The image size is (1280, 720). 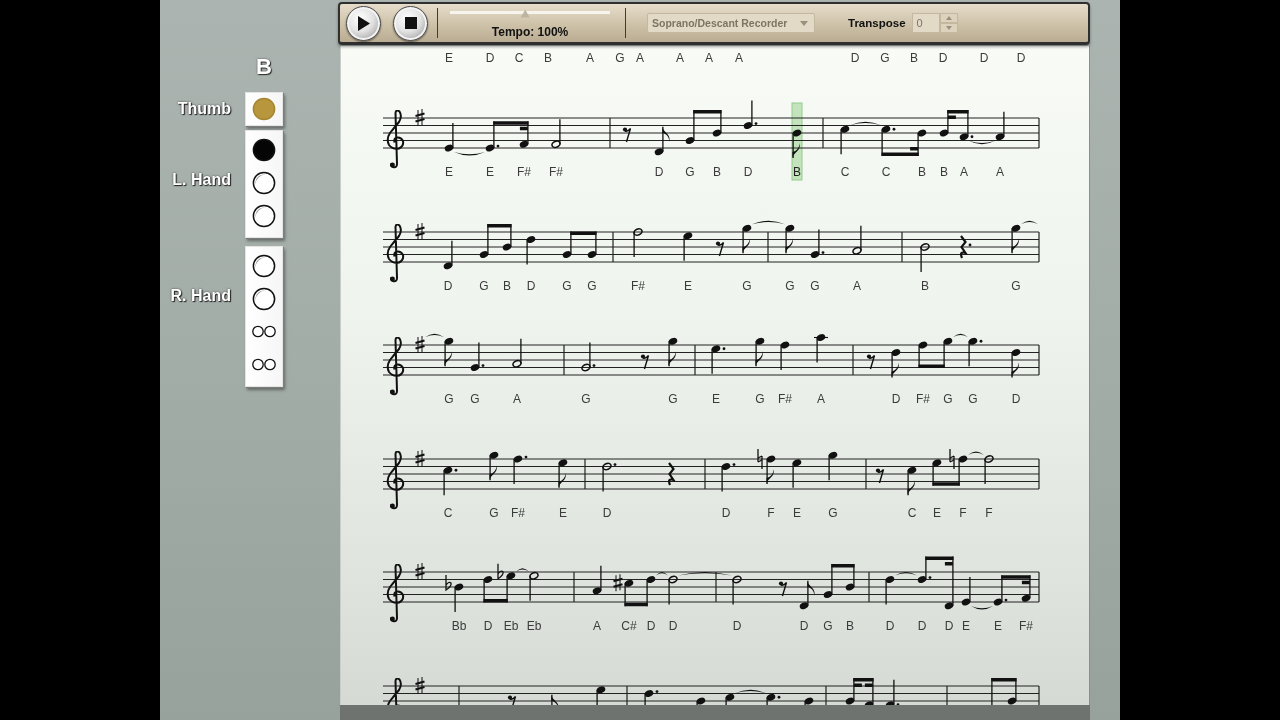 I want to click on stop-button, so click(x=410, y=23).